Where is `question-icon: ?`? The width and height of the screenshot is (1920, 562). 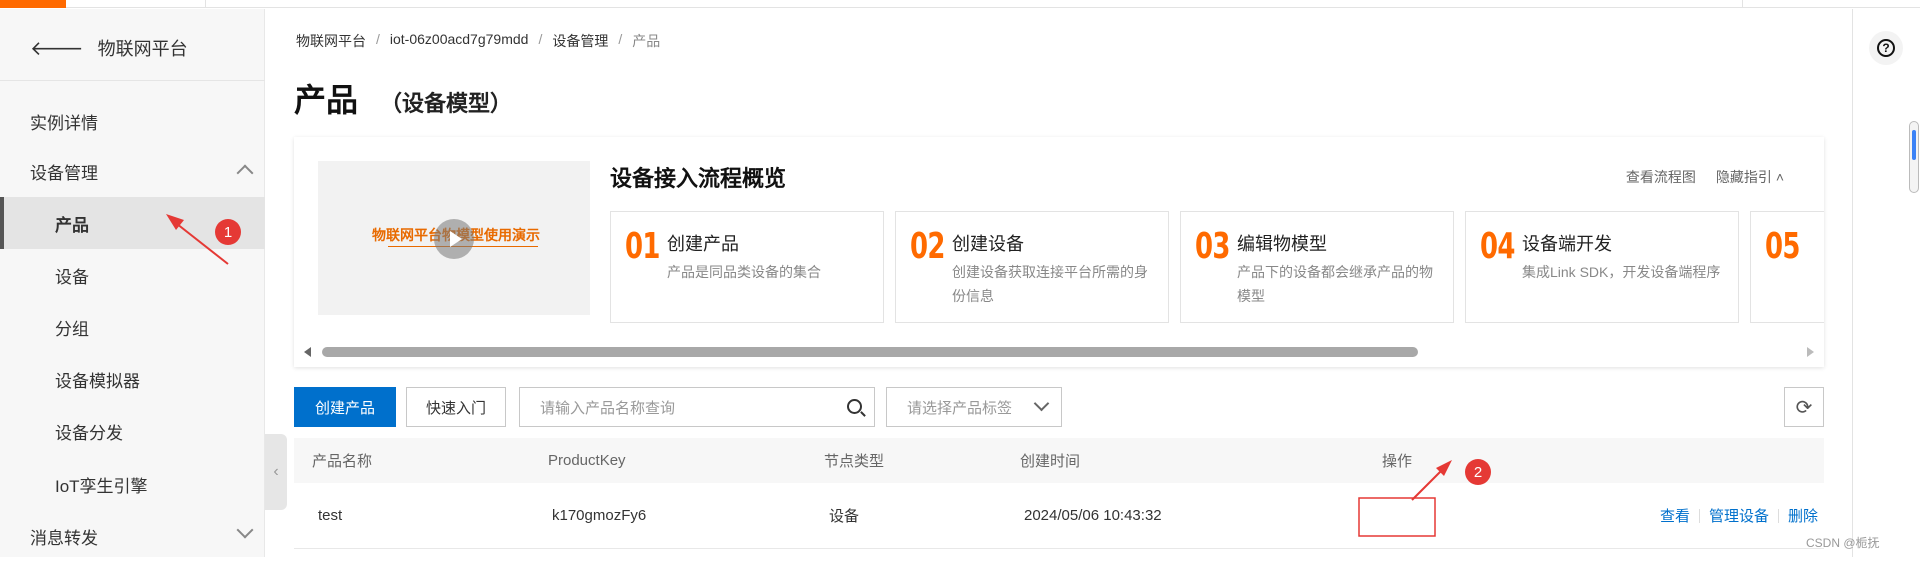
question-icon: ? is located at coordinates (1886, 48).